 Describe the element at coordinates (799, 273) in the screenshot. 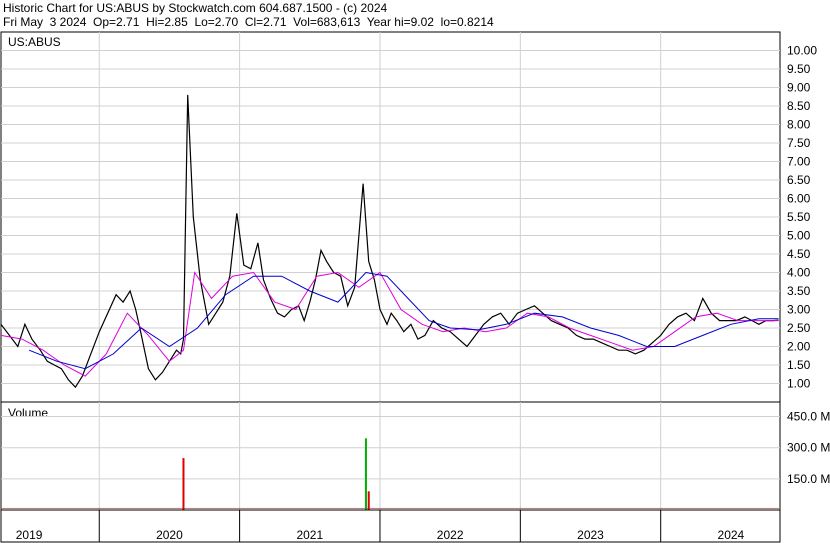

I see `price-tick-label: 4.00` at that location.